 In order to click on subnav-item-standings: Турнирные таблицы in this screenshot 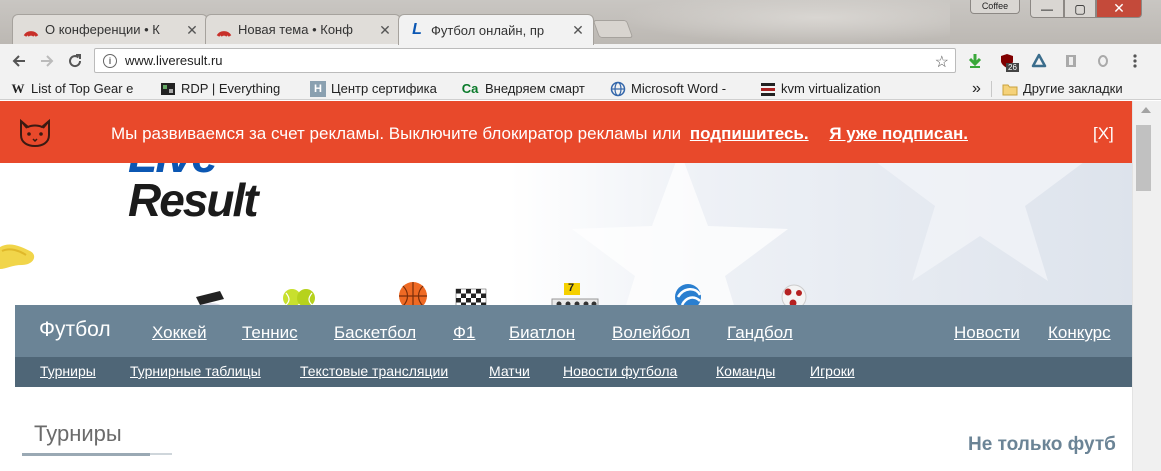, I will do `click(195, 371)`.